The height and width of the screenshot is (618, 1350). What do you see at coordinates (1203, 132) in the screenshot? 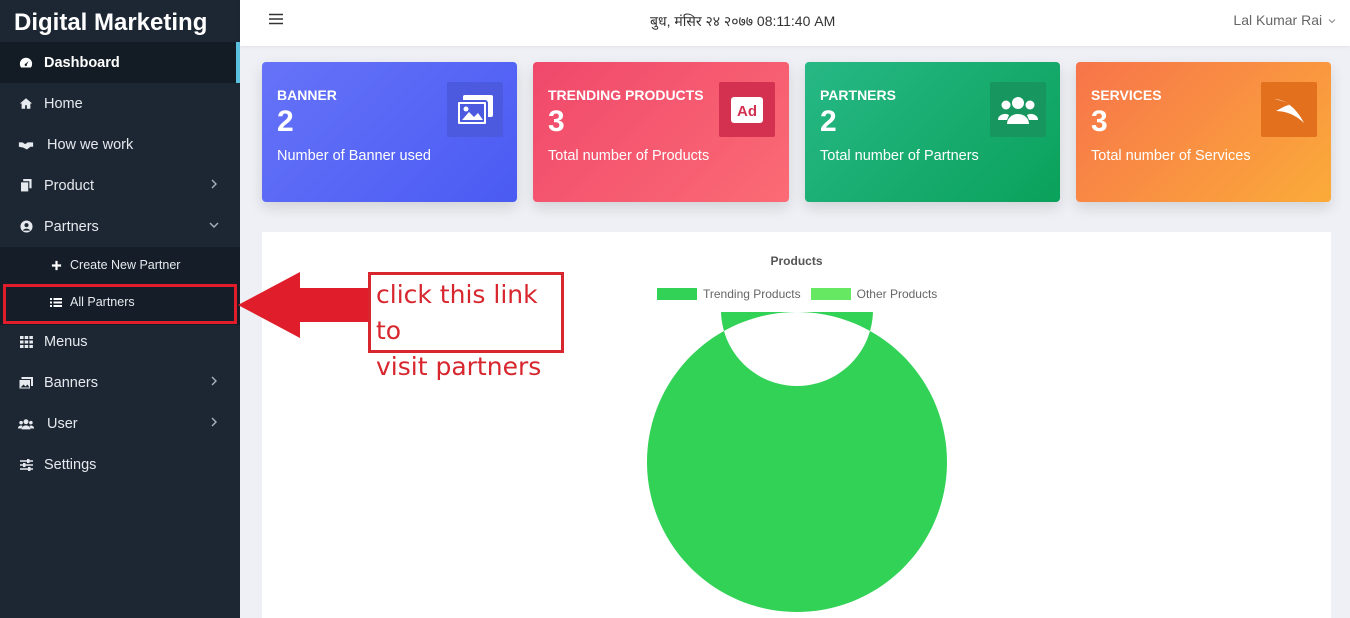
I see `services-card: SERVICES 3 Total number of Services` at bounding box center [1203, 132].